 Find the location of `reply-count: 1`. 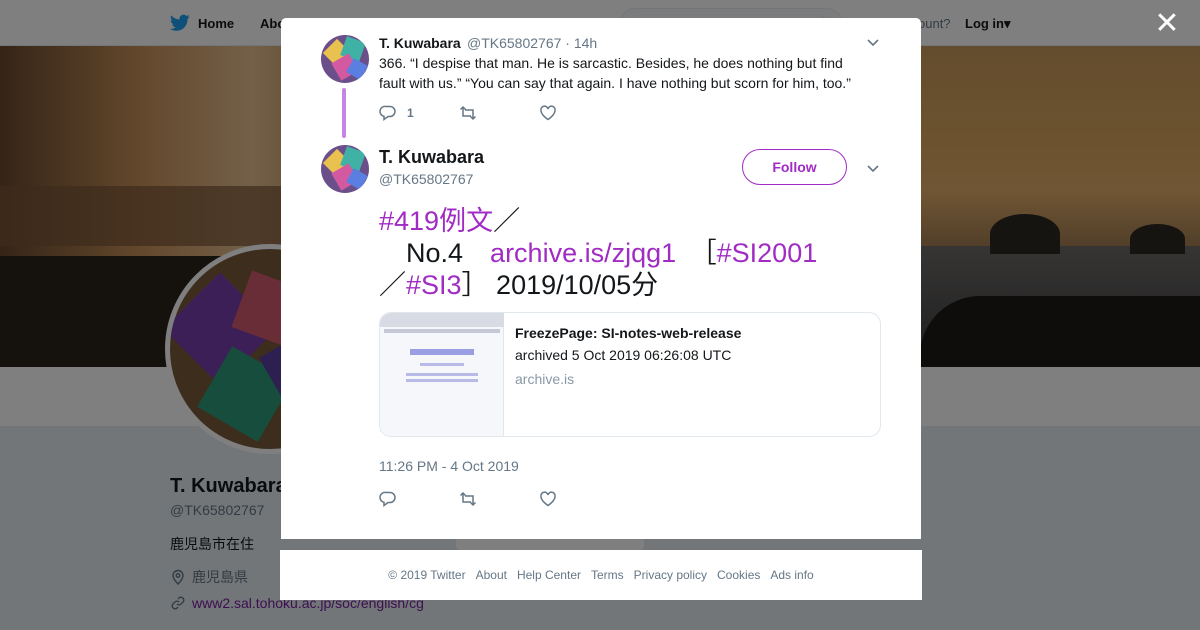

reply-count: 1 is located at coordinates (410, 113).